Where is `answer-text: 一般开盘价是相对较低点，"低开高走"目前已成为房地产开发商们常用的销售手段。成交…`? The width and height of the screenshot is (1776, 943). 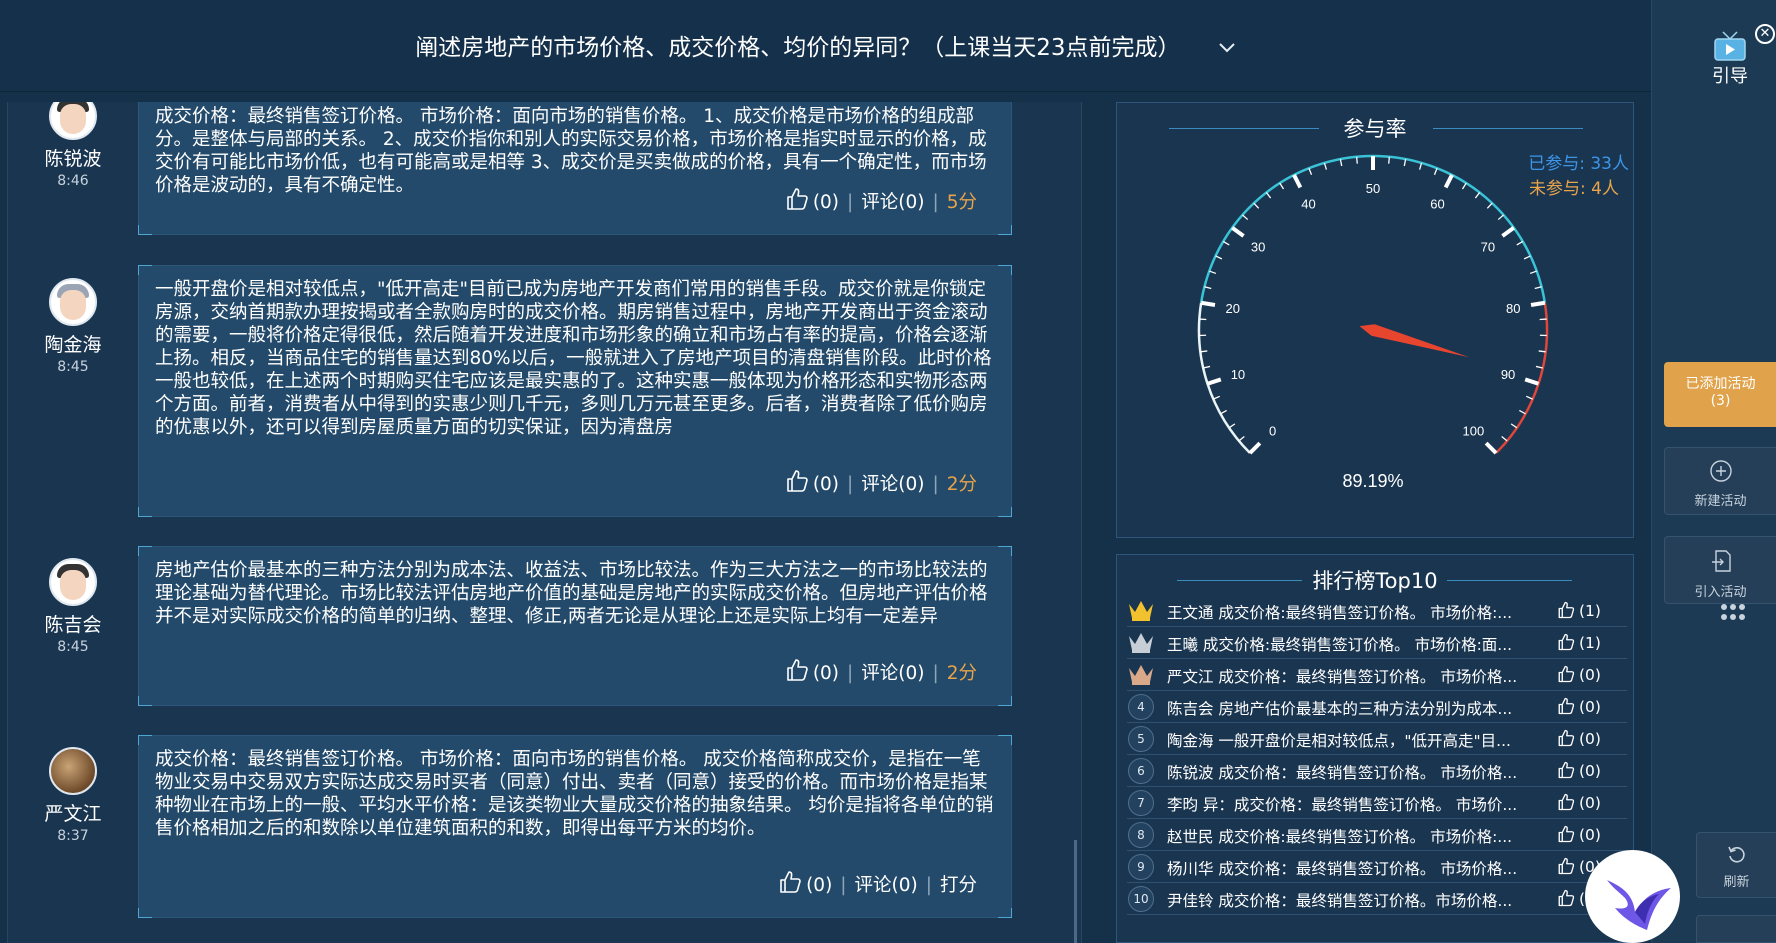
answer-text: 一般开盘价是相对较低点，"低开高走"目前已成为房地产开发商们常用的销售手段。成交… is located at coordinates (573, 358).